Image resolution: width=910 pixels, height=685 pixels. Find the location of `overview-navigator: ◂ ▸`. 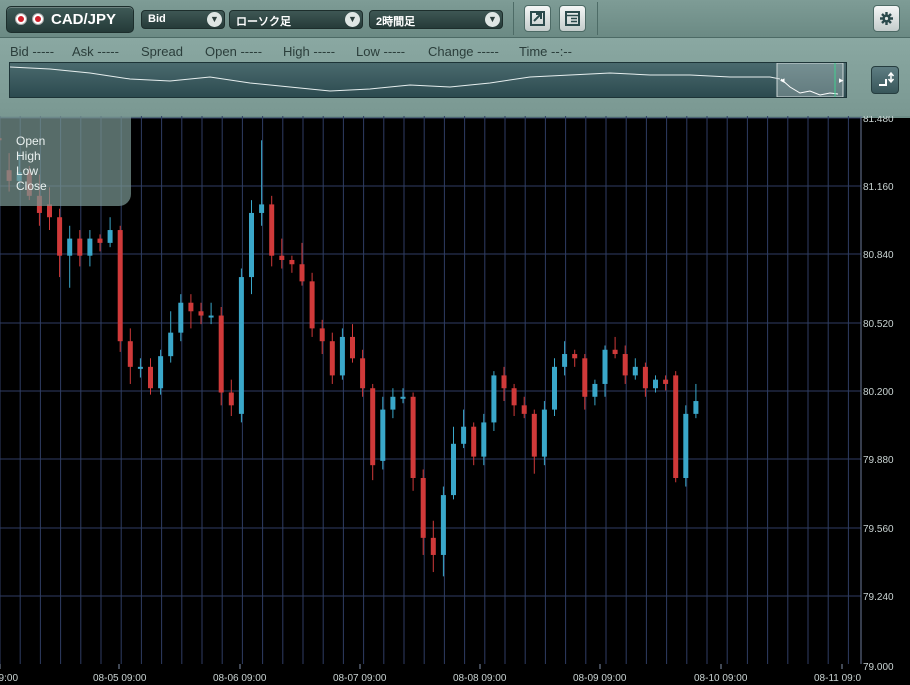

overview-navigator: ◂ ▸ is located at coordinates (428, 80).